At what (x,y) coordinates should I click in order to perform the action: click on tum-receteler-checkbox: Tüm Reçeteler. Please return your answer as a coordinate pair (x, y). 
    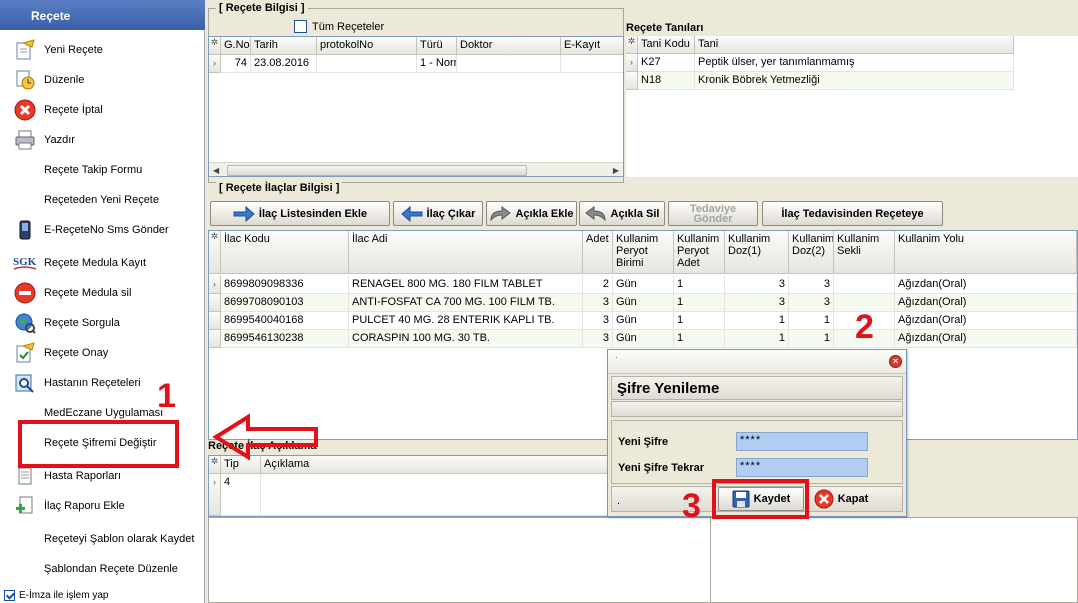
    Looking at the image, I should click on (339, 26).